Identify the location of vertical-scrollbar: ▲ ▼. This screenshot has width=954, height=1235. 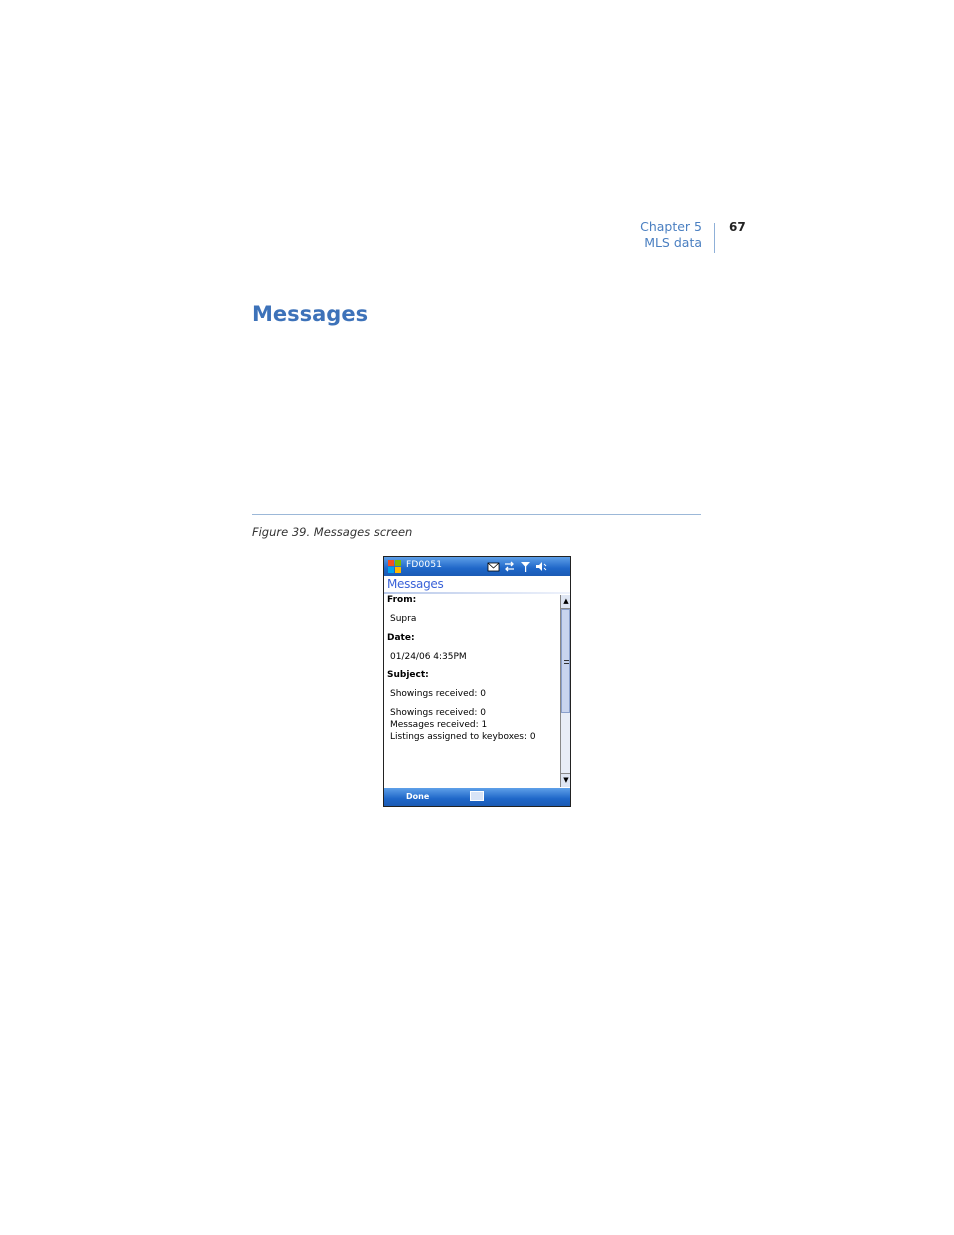
(565, 691).